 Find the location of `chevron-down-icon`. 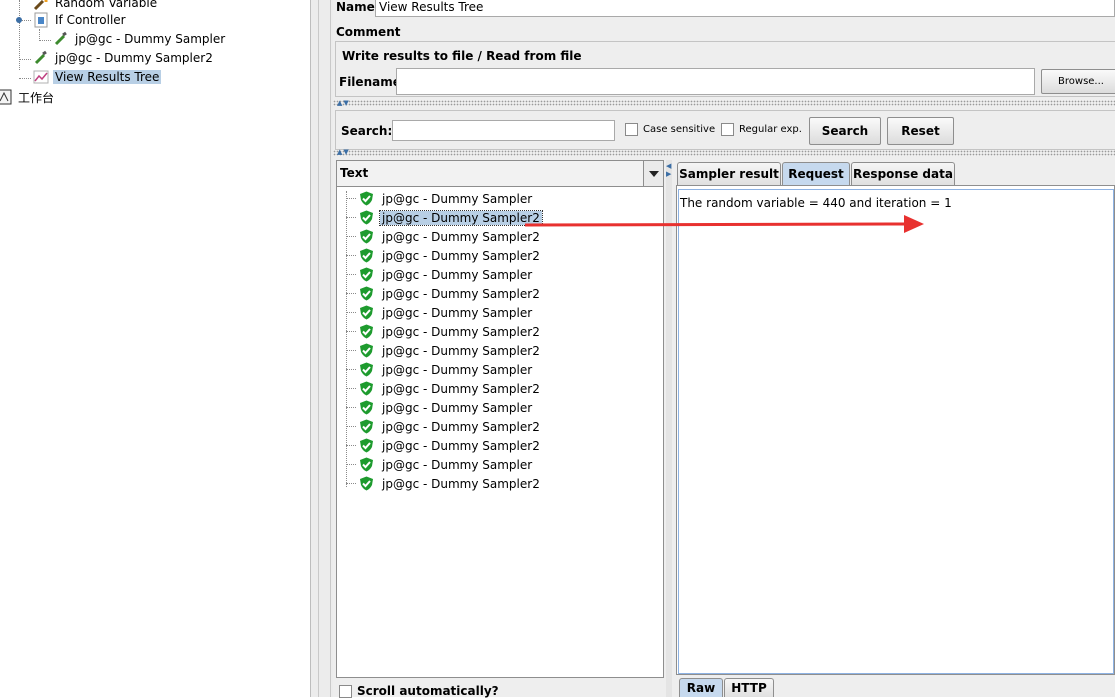

chevron-down-icon is located at coordinates (653, 173).